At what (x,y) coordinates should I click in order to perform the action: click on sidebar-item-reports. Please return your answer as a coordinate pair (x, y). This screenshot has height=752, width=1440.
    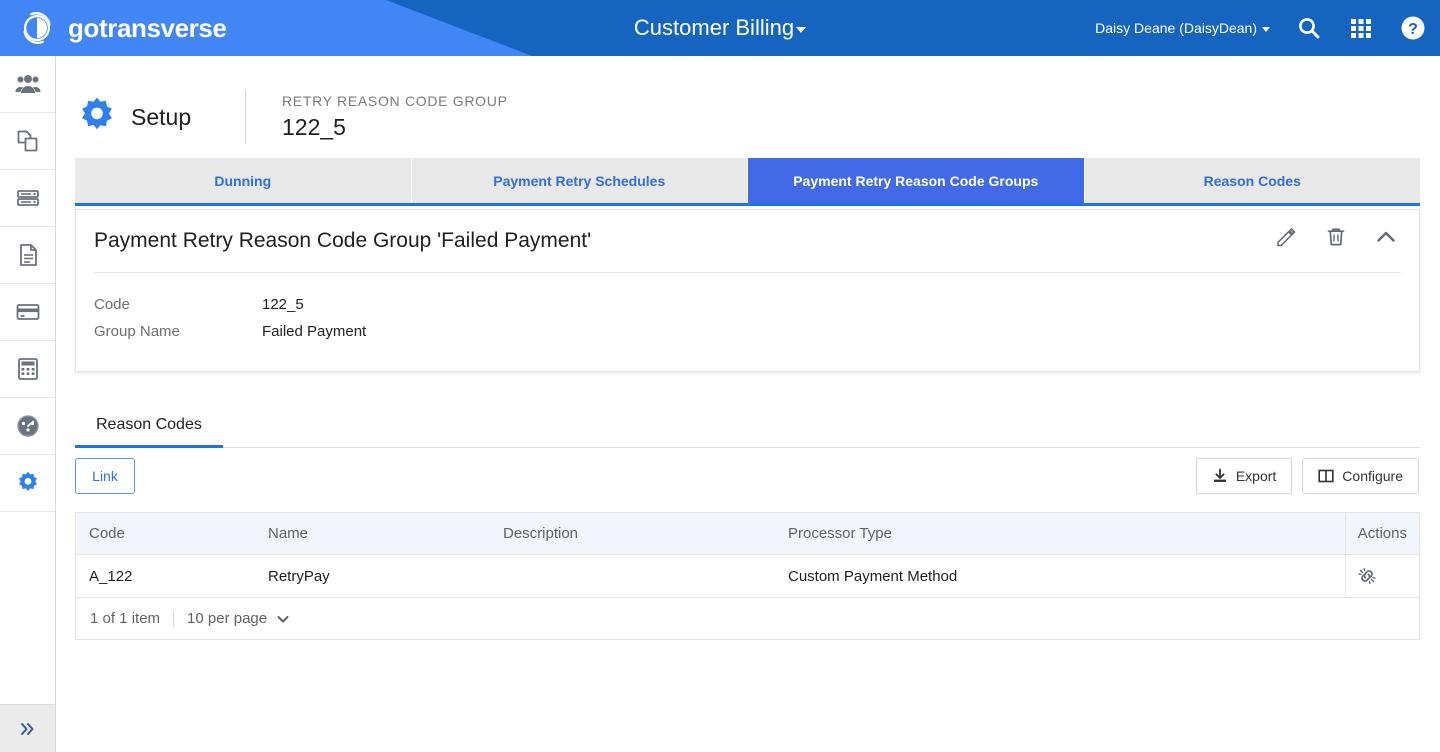
    Looking at the image, I should click on (27, 426).